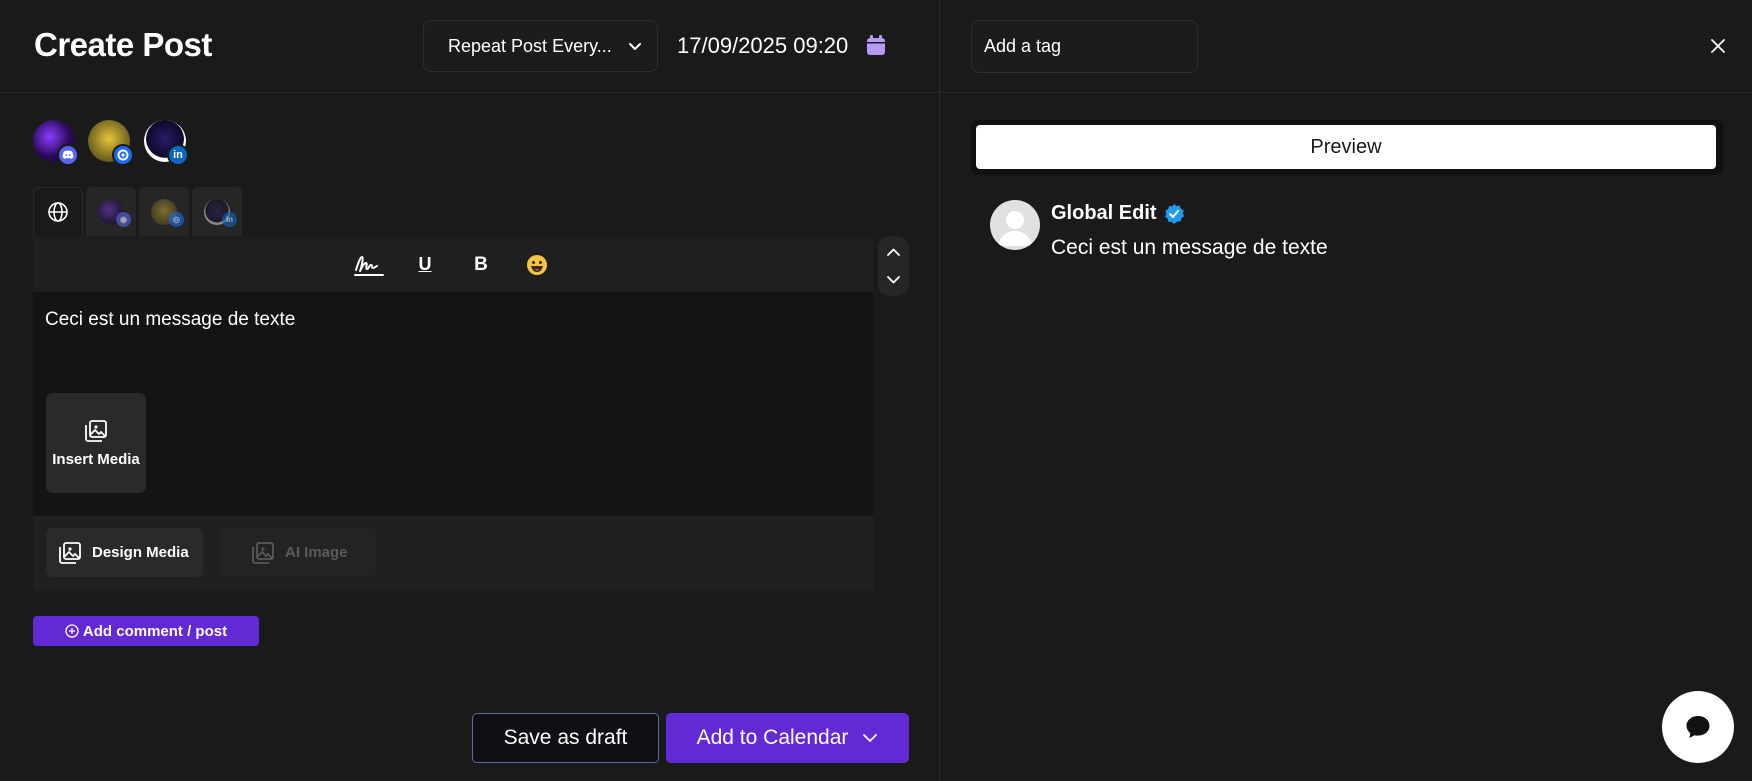  What do you see at coordinates (140, 552) in the screenshot?
I see `design-media-label: Design Media` at bounding box center [140, 552].